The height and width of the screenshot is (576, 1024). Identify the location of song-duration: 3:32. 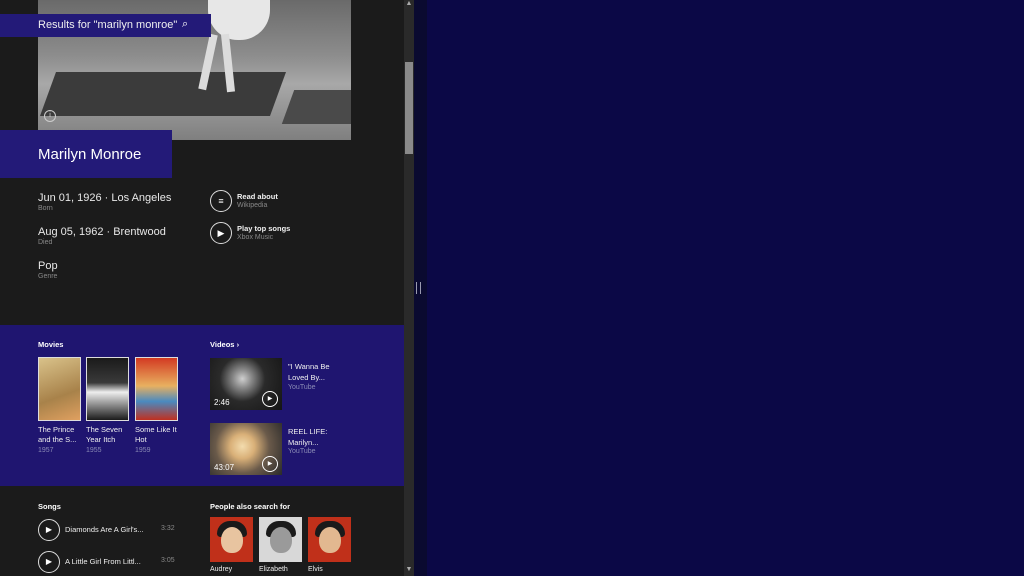
(168, 528).